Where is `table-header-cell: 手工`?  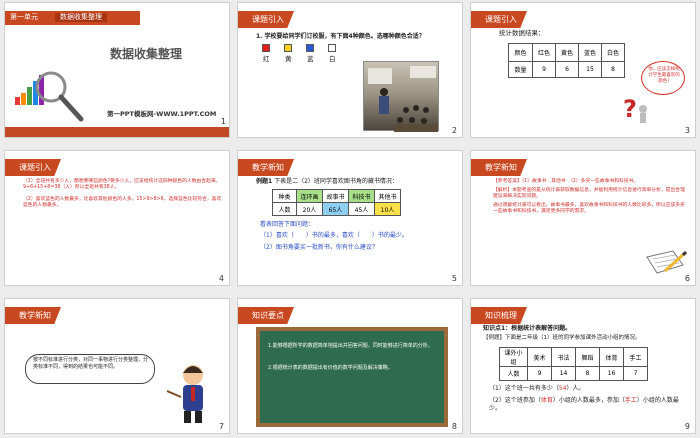 table-header-cell: 手工 is located at coordinates (635, 357).